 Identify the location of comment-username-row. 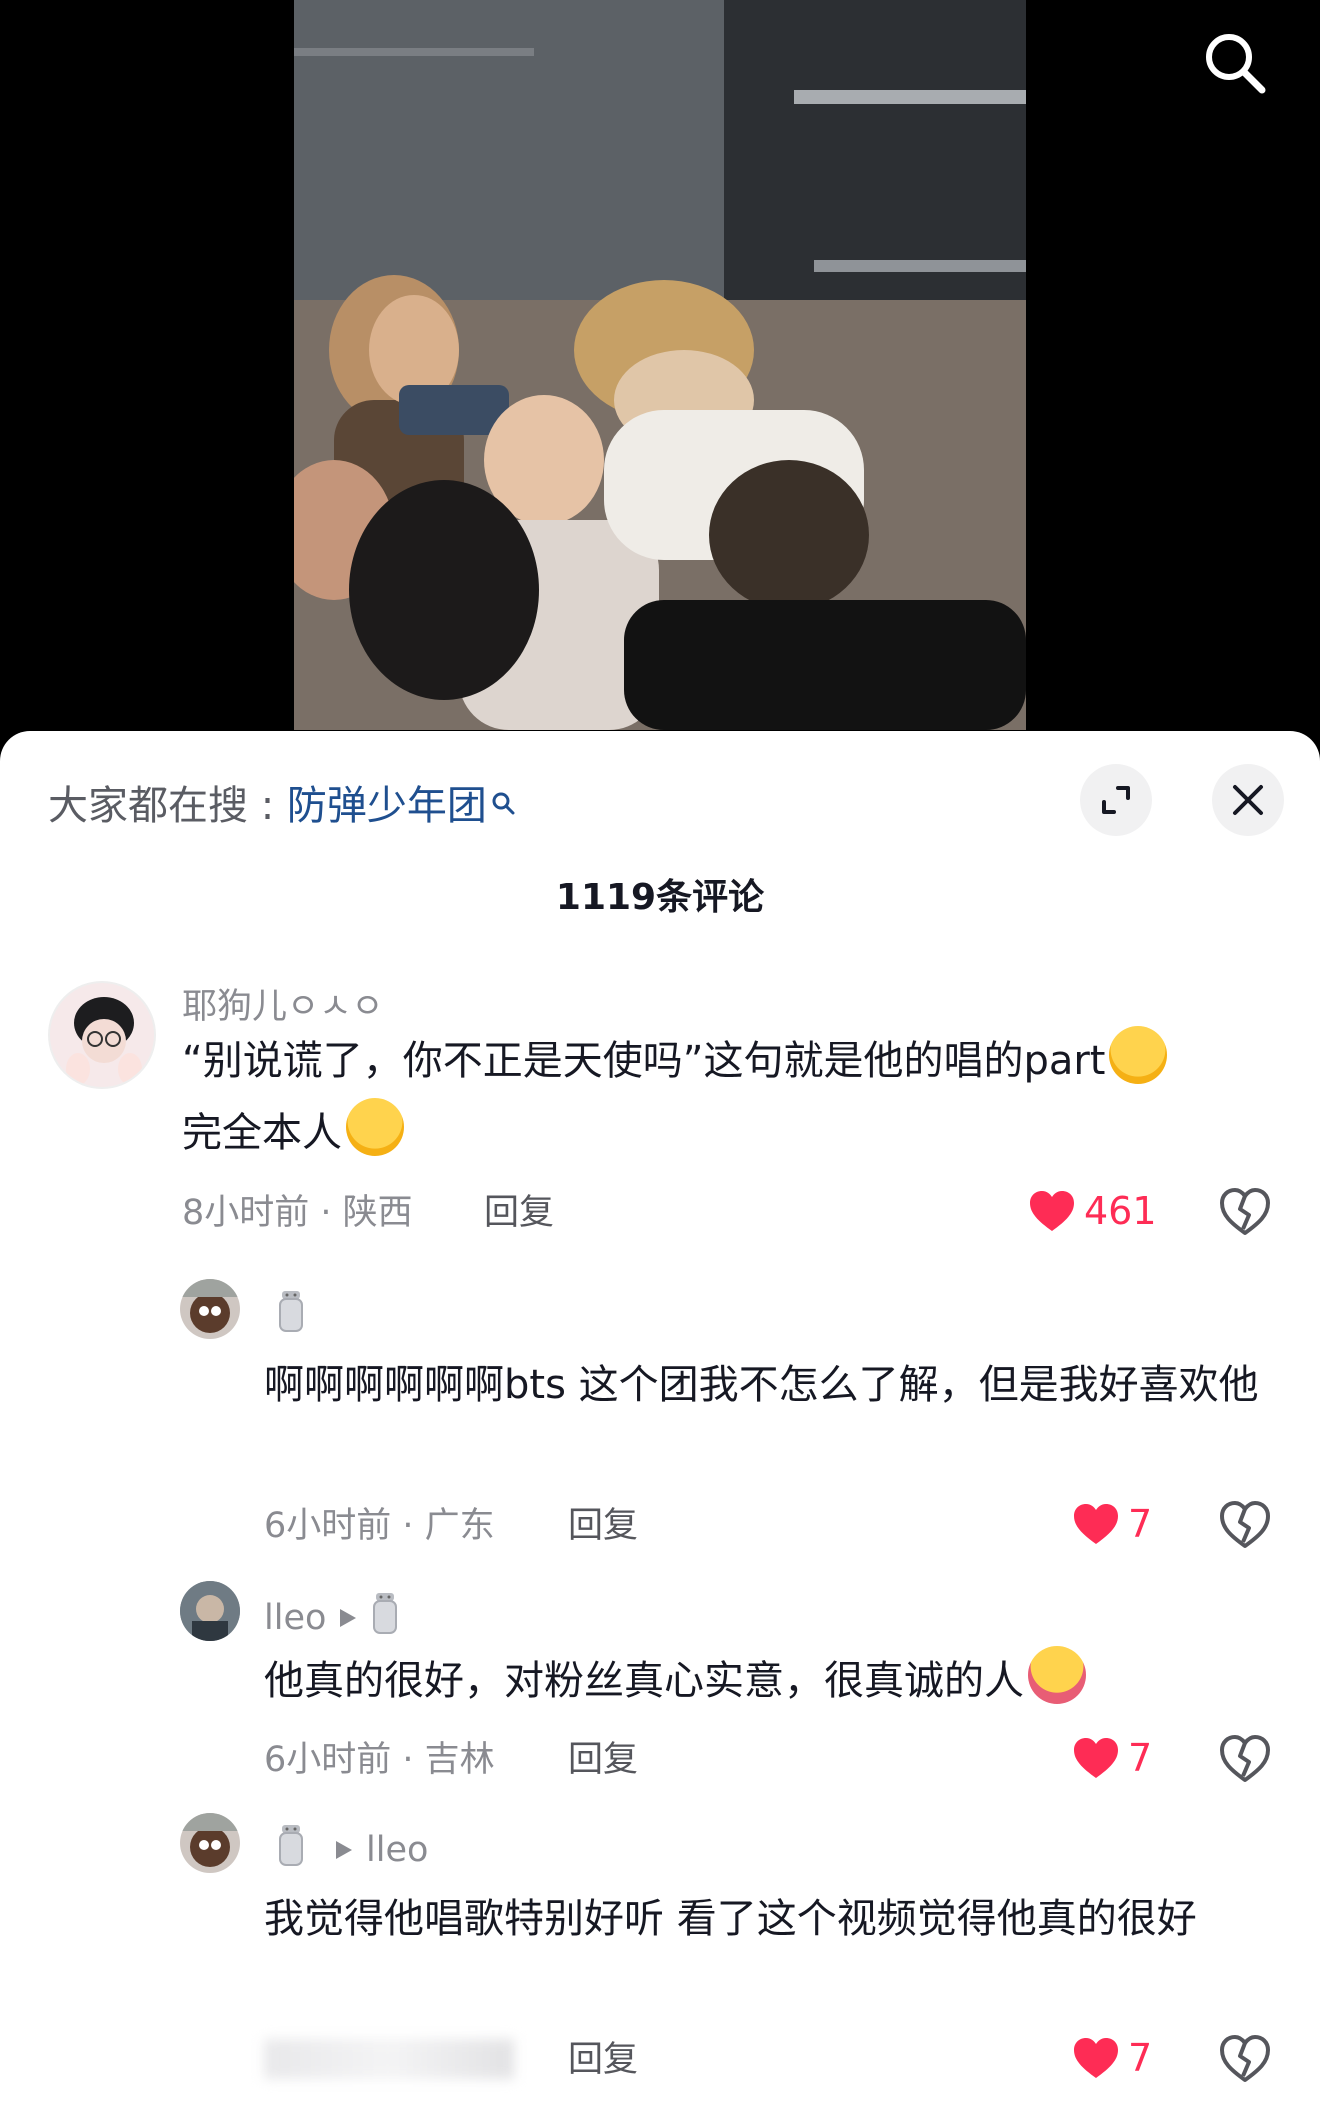
(297, 1315).